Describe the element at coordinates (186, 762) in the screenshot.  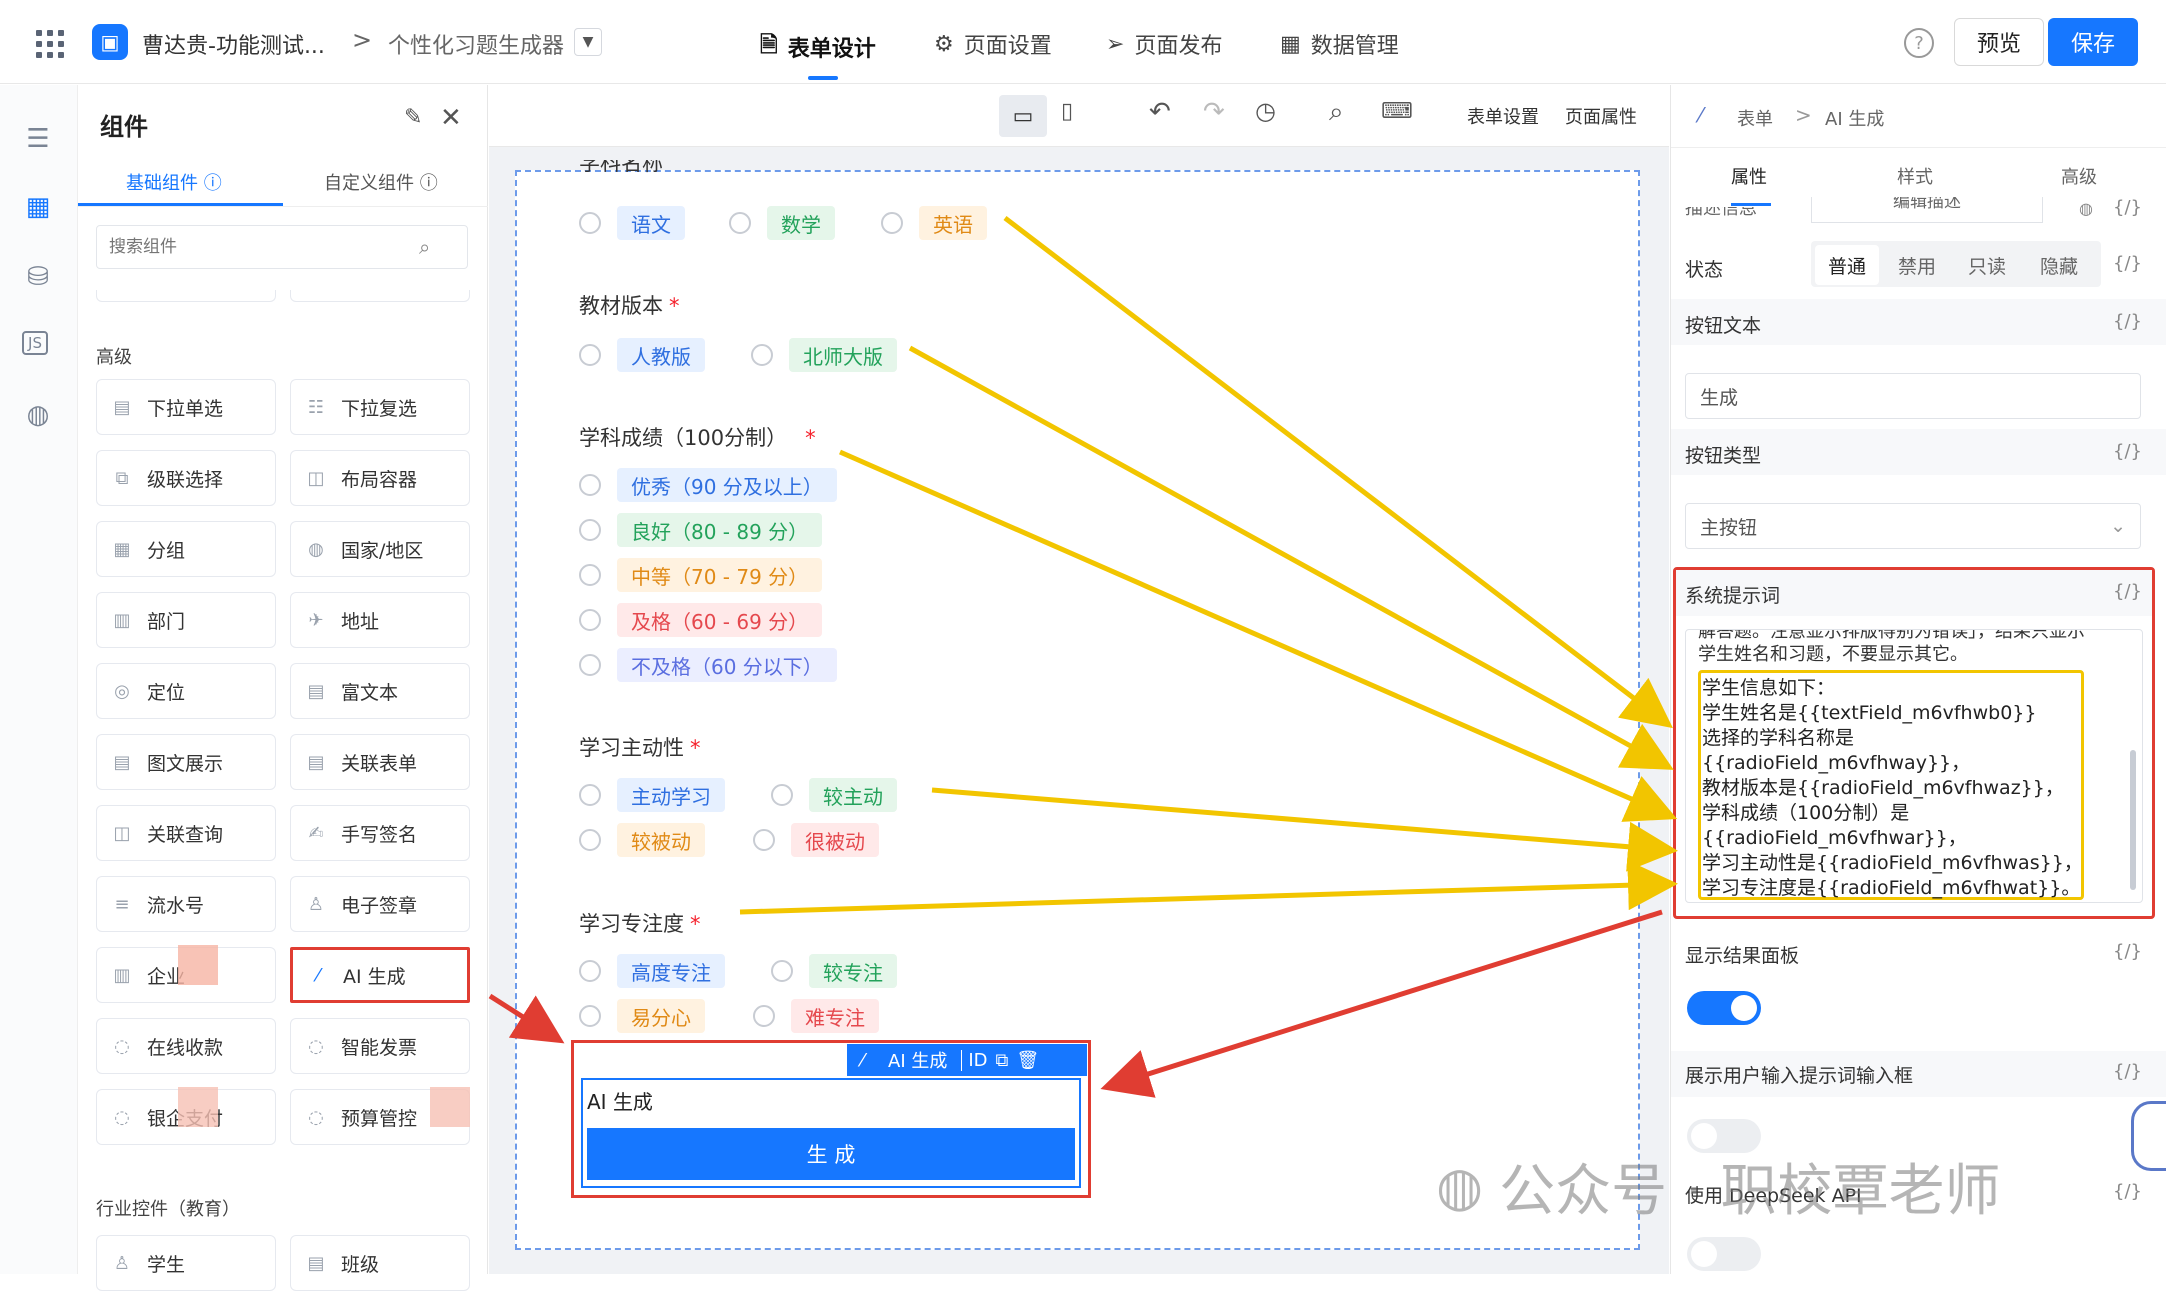
I see `component-image-text: ▤ 图文展示` at that location.